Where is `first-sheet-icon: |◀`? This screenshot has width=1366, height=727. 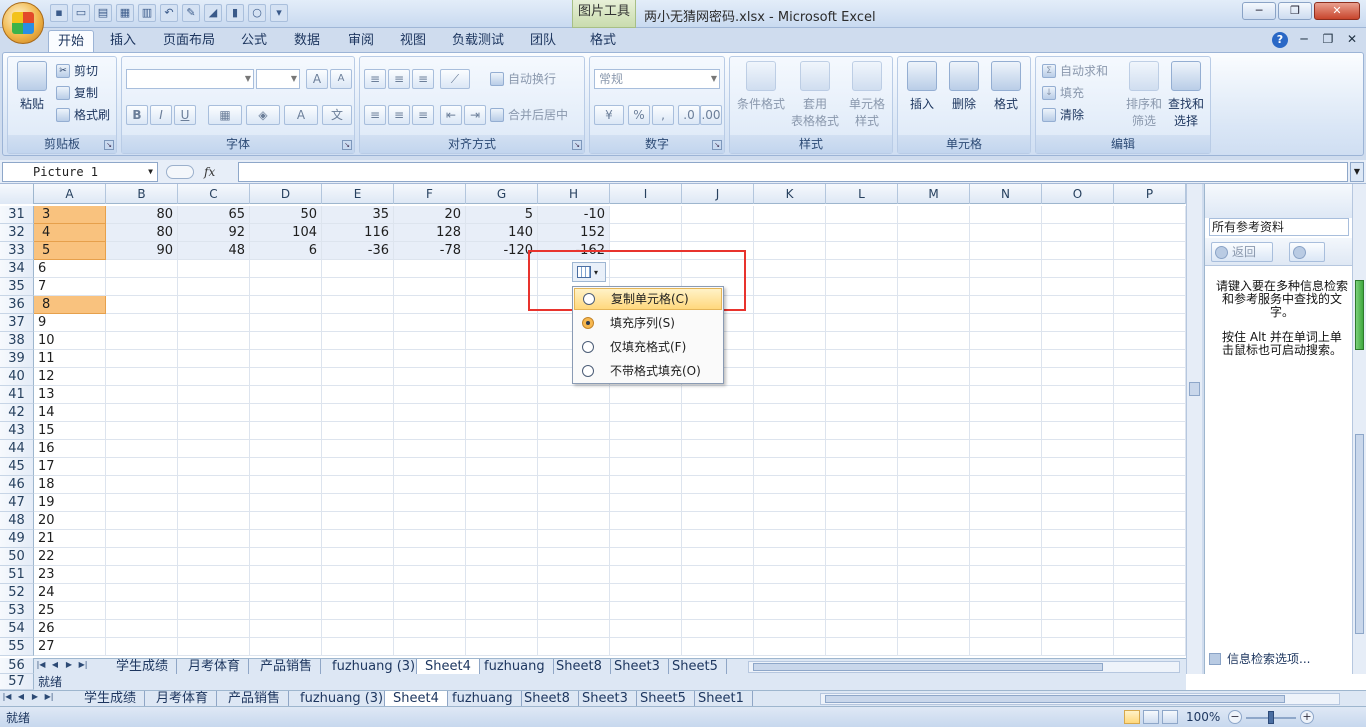 first-sheet-icon: |◀ is located at coordinates (7, 696).